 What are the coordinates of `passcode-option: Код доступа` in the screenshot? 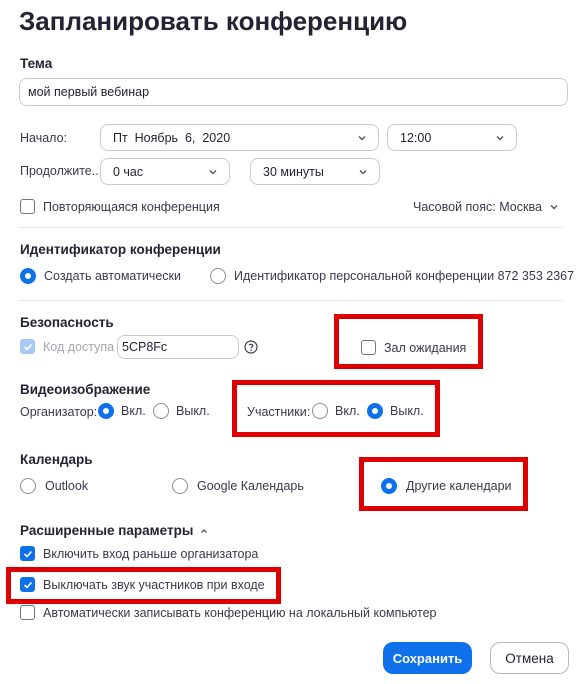 It's located at (67, 346).